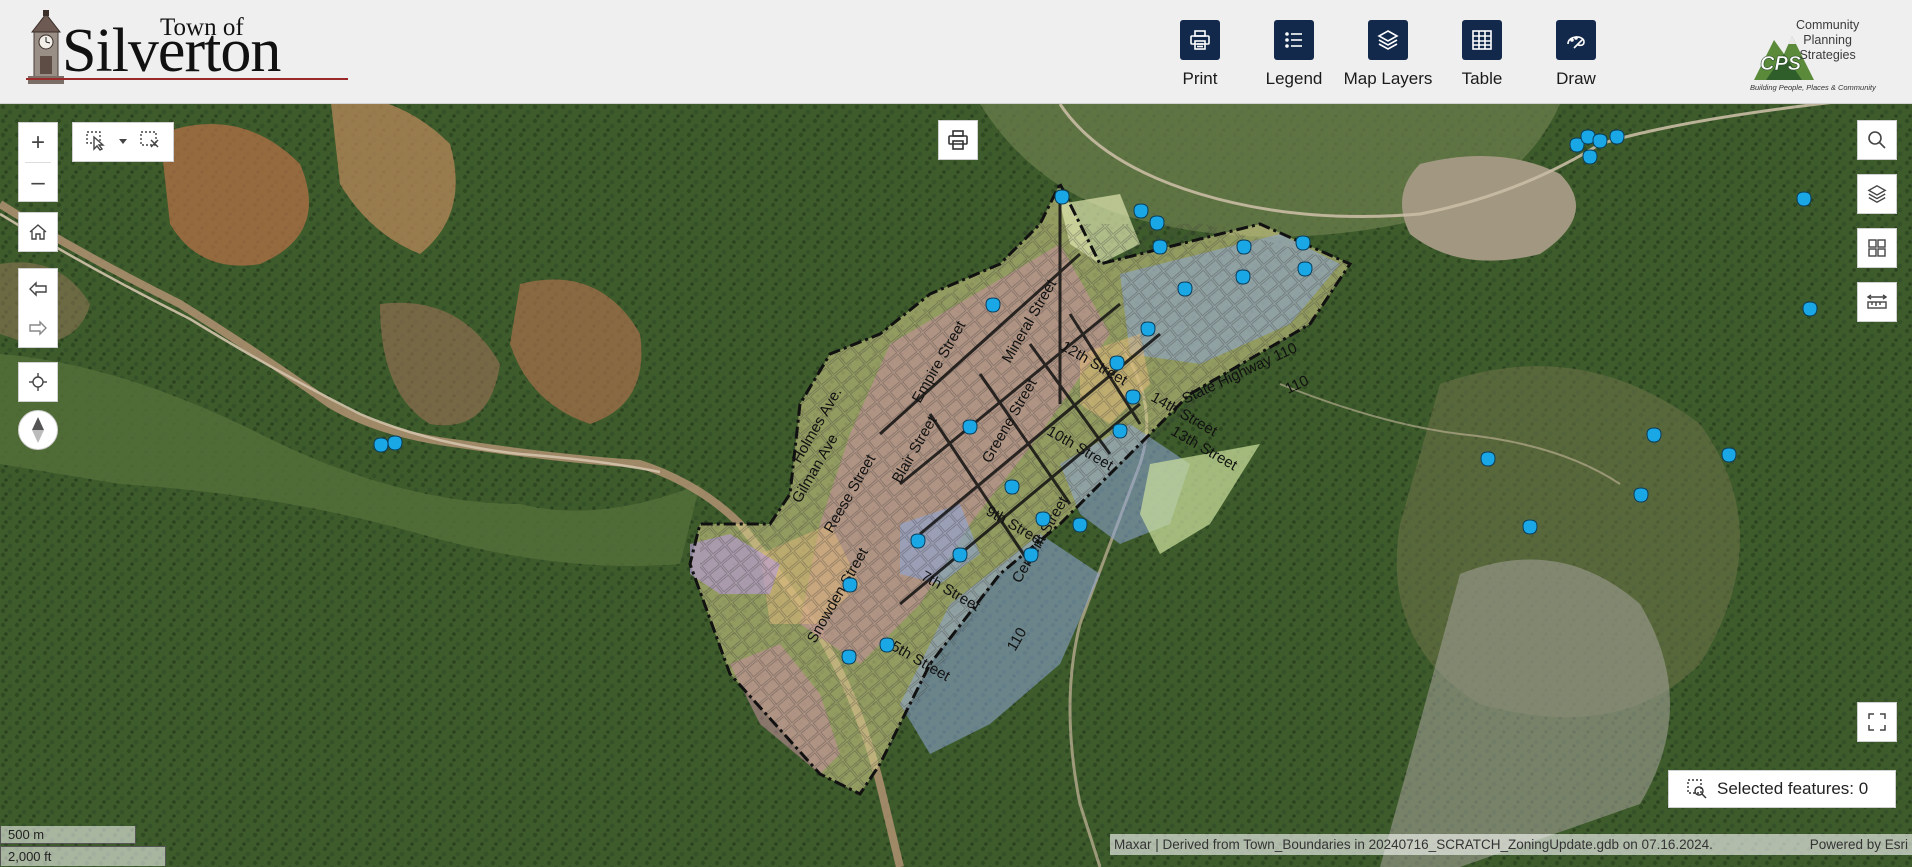 This screenshot has width=1912, height=867. I want to click on map-layers-label: Map Layers, so click(1388, 78).